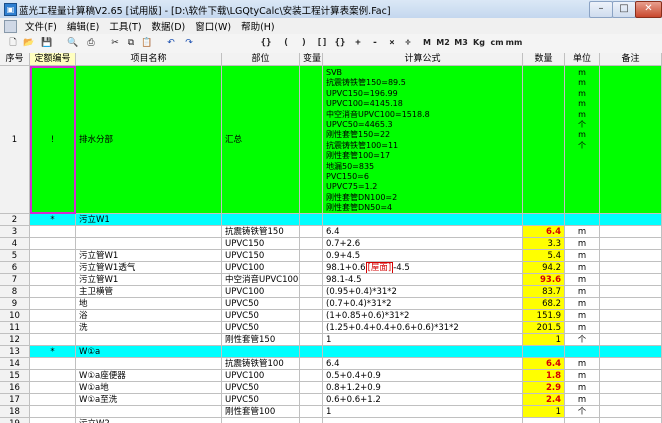 The image size is (662, 423). Describe the element at coordinates (261, 292) in the screenshot. I see `grid-cell-part: UPVC100` at that location.